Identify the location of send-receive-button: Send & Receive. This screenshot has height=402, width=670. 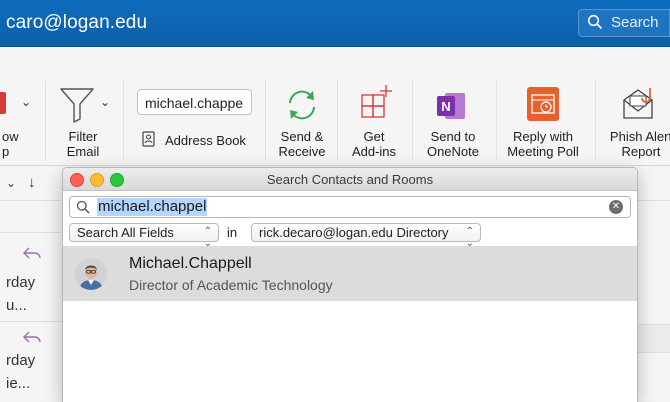
(302, 144).